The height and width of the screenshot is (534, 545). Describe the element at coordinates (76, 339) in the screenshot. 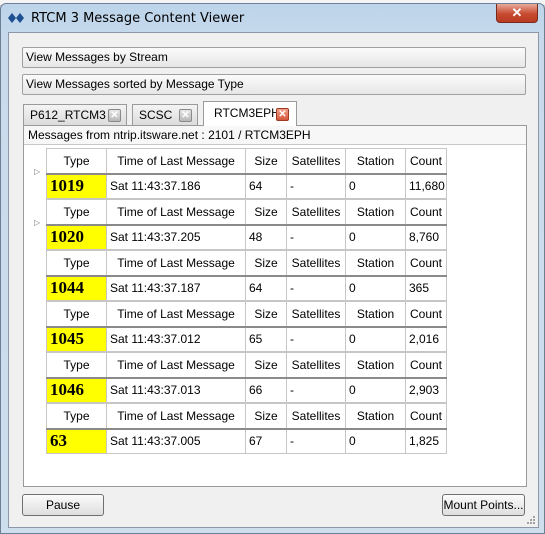

I see `cell-type: 1045` at that location.